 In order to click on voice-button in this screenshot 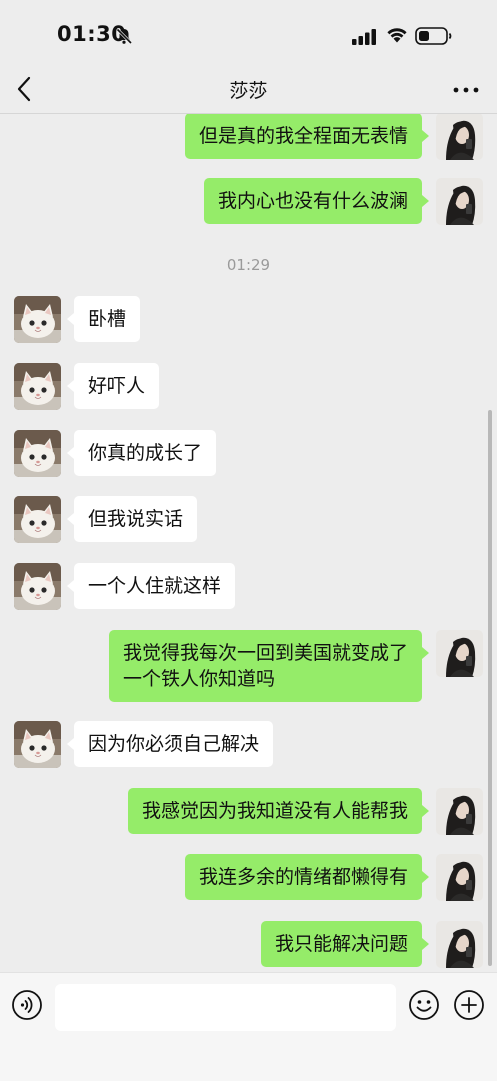, I will do `click(27, 1005)`.